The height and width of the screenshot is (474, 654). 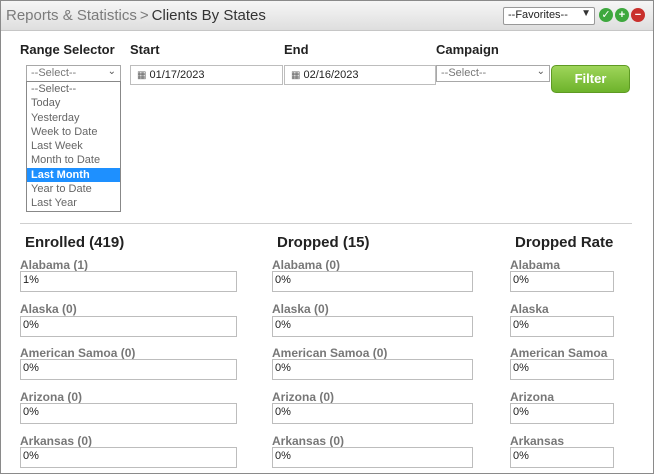 I want to click on enrolled-state-label: Arkansas (0), so click(x=56, y=441).